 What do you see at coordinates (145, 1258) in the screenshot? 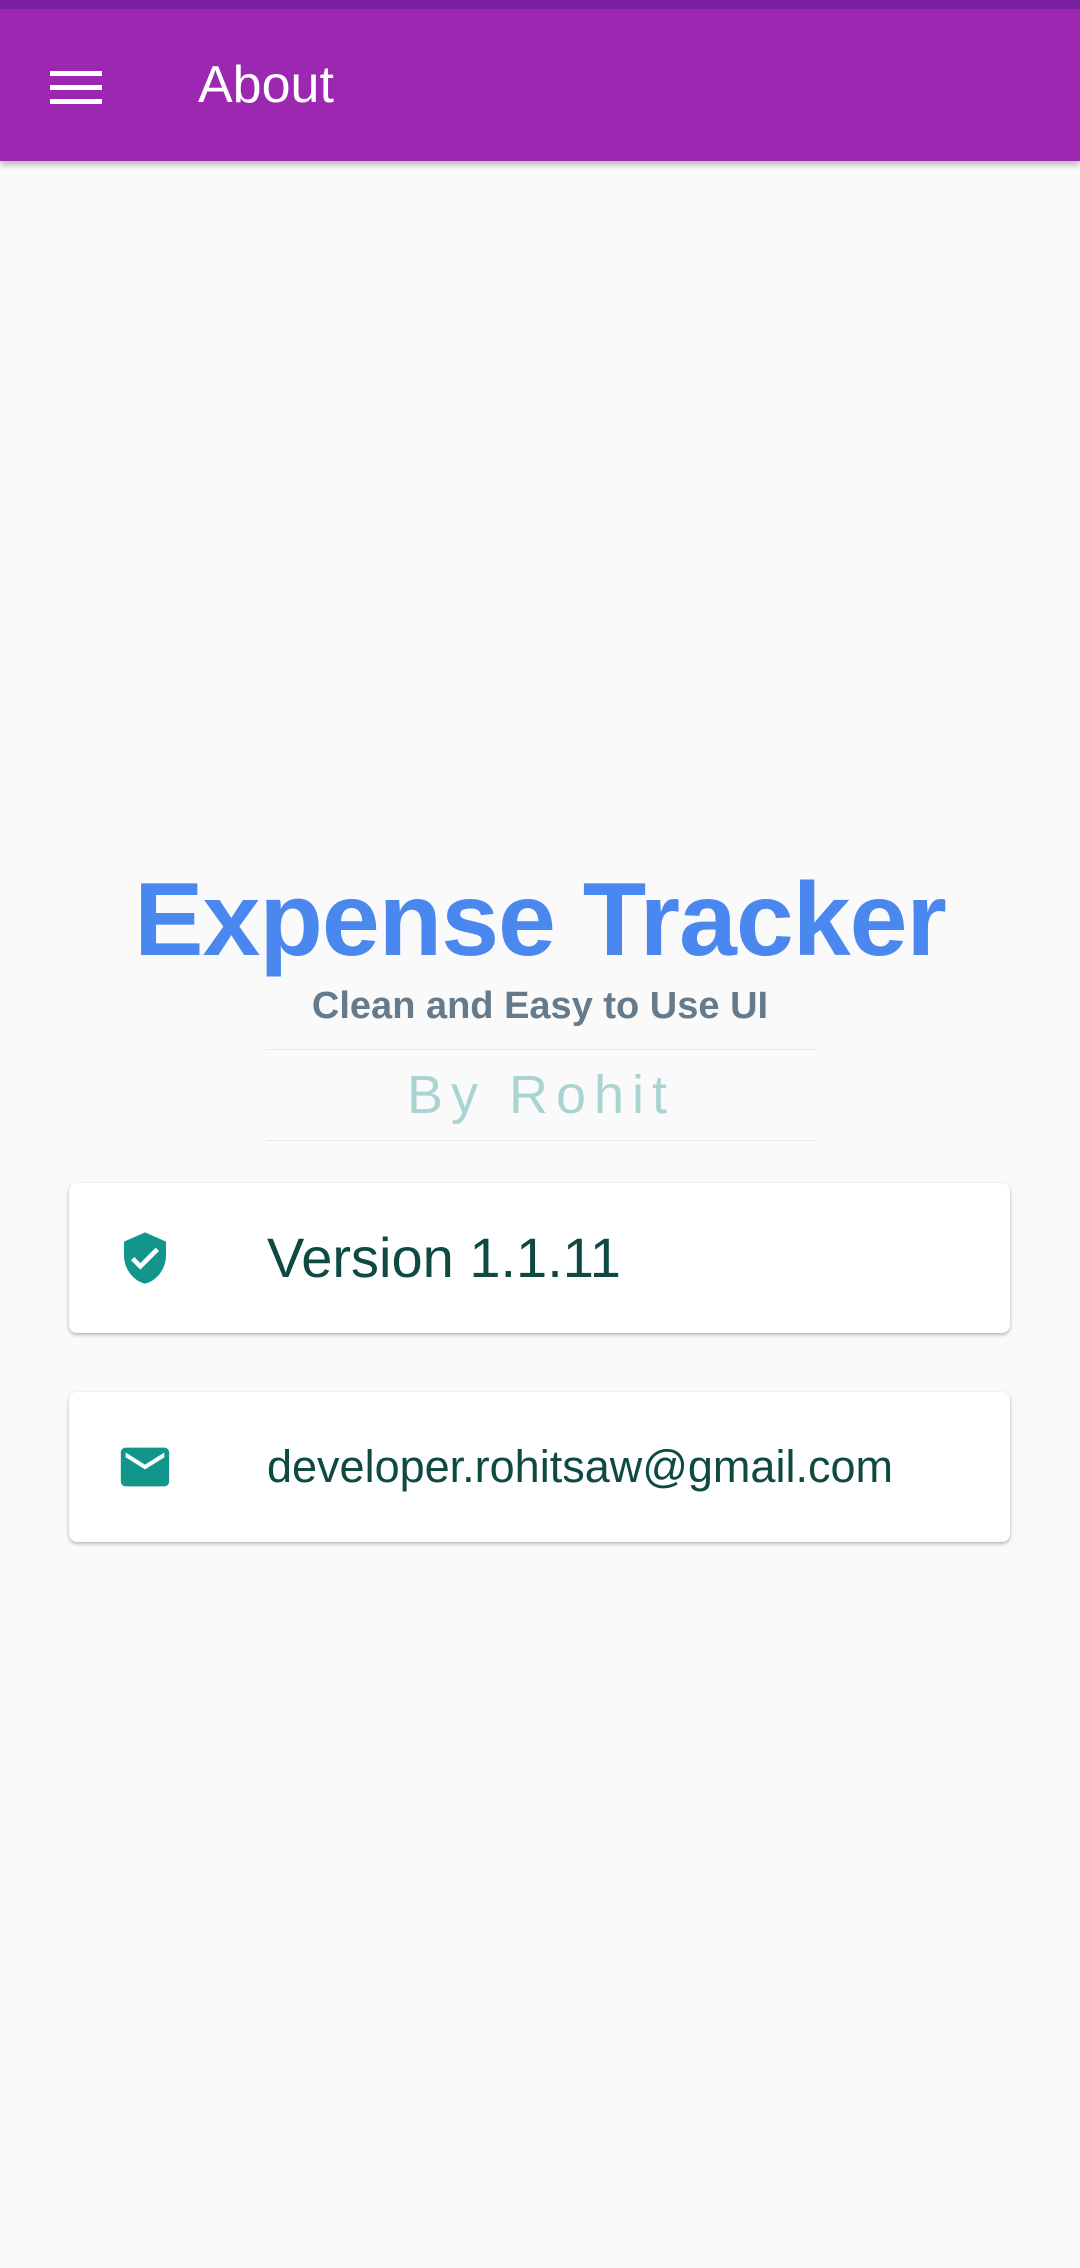
I see `verified-shield-icon` at bounding box center [145, 1258].